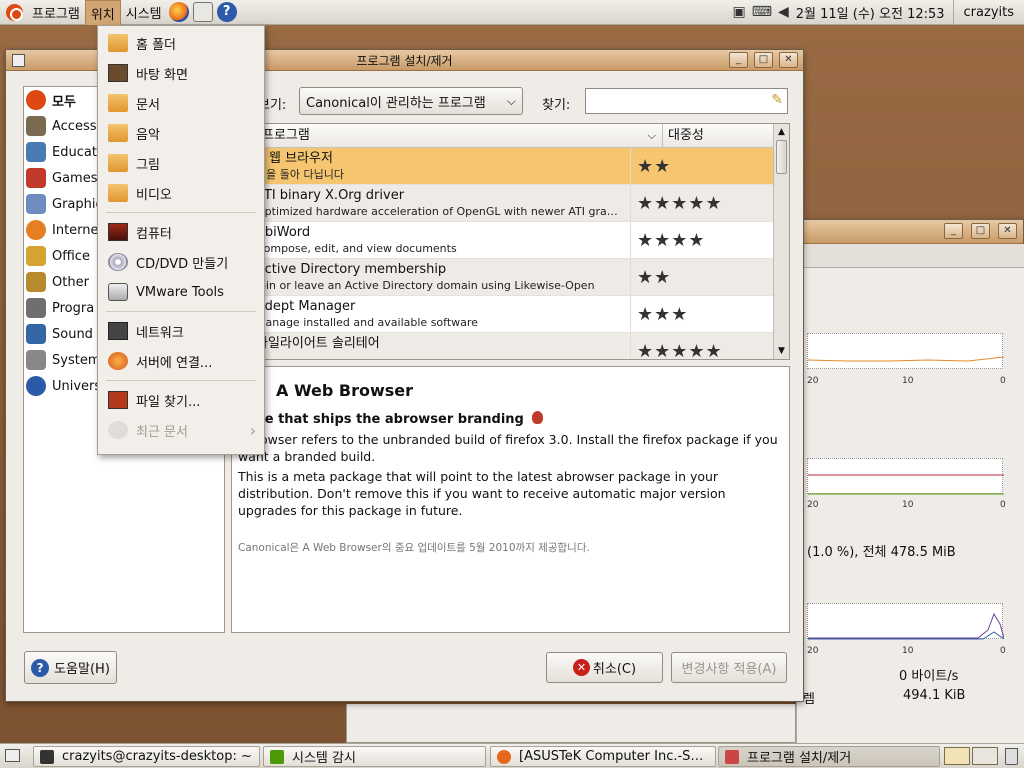  What do you see at coordinates (160, 333) in the screenshot?
I see `places-menu-label: 네트워크` at bounding box center [160, 333].